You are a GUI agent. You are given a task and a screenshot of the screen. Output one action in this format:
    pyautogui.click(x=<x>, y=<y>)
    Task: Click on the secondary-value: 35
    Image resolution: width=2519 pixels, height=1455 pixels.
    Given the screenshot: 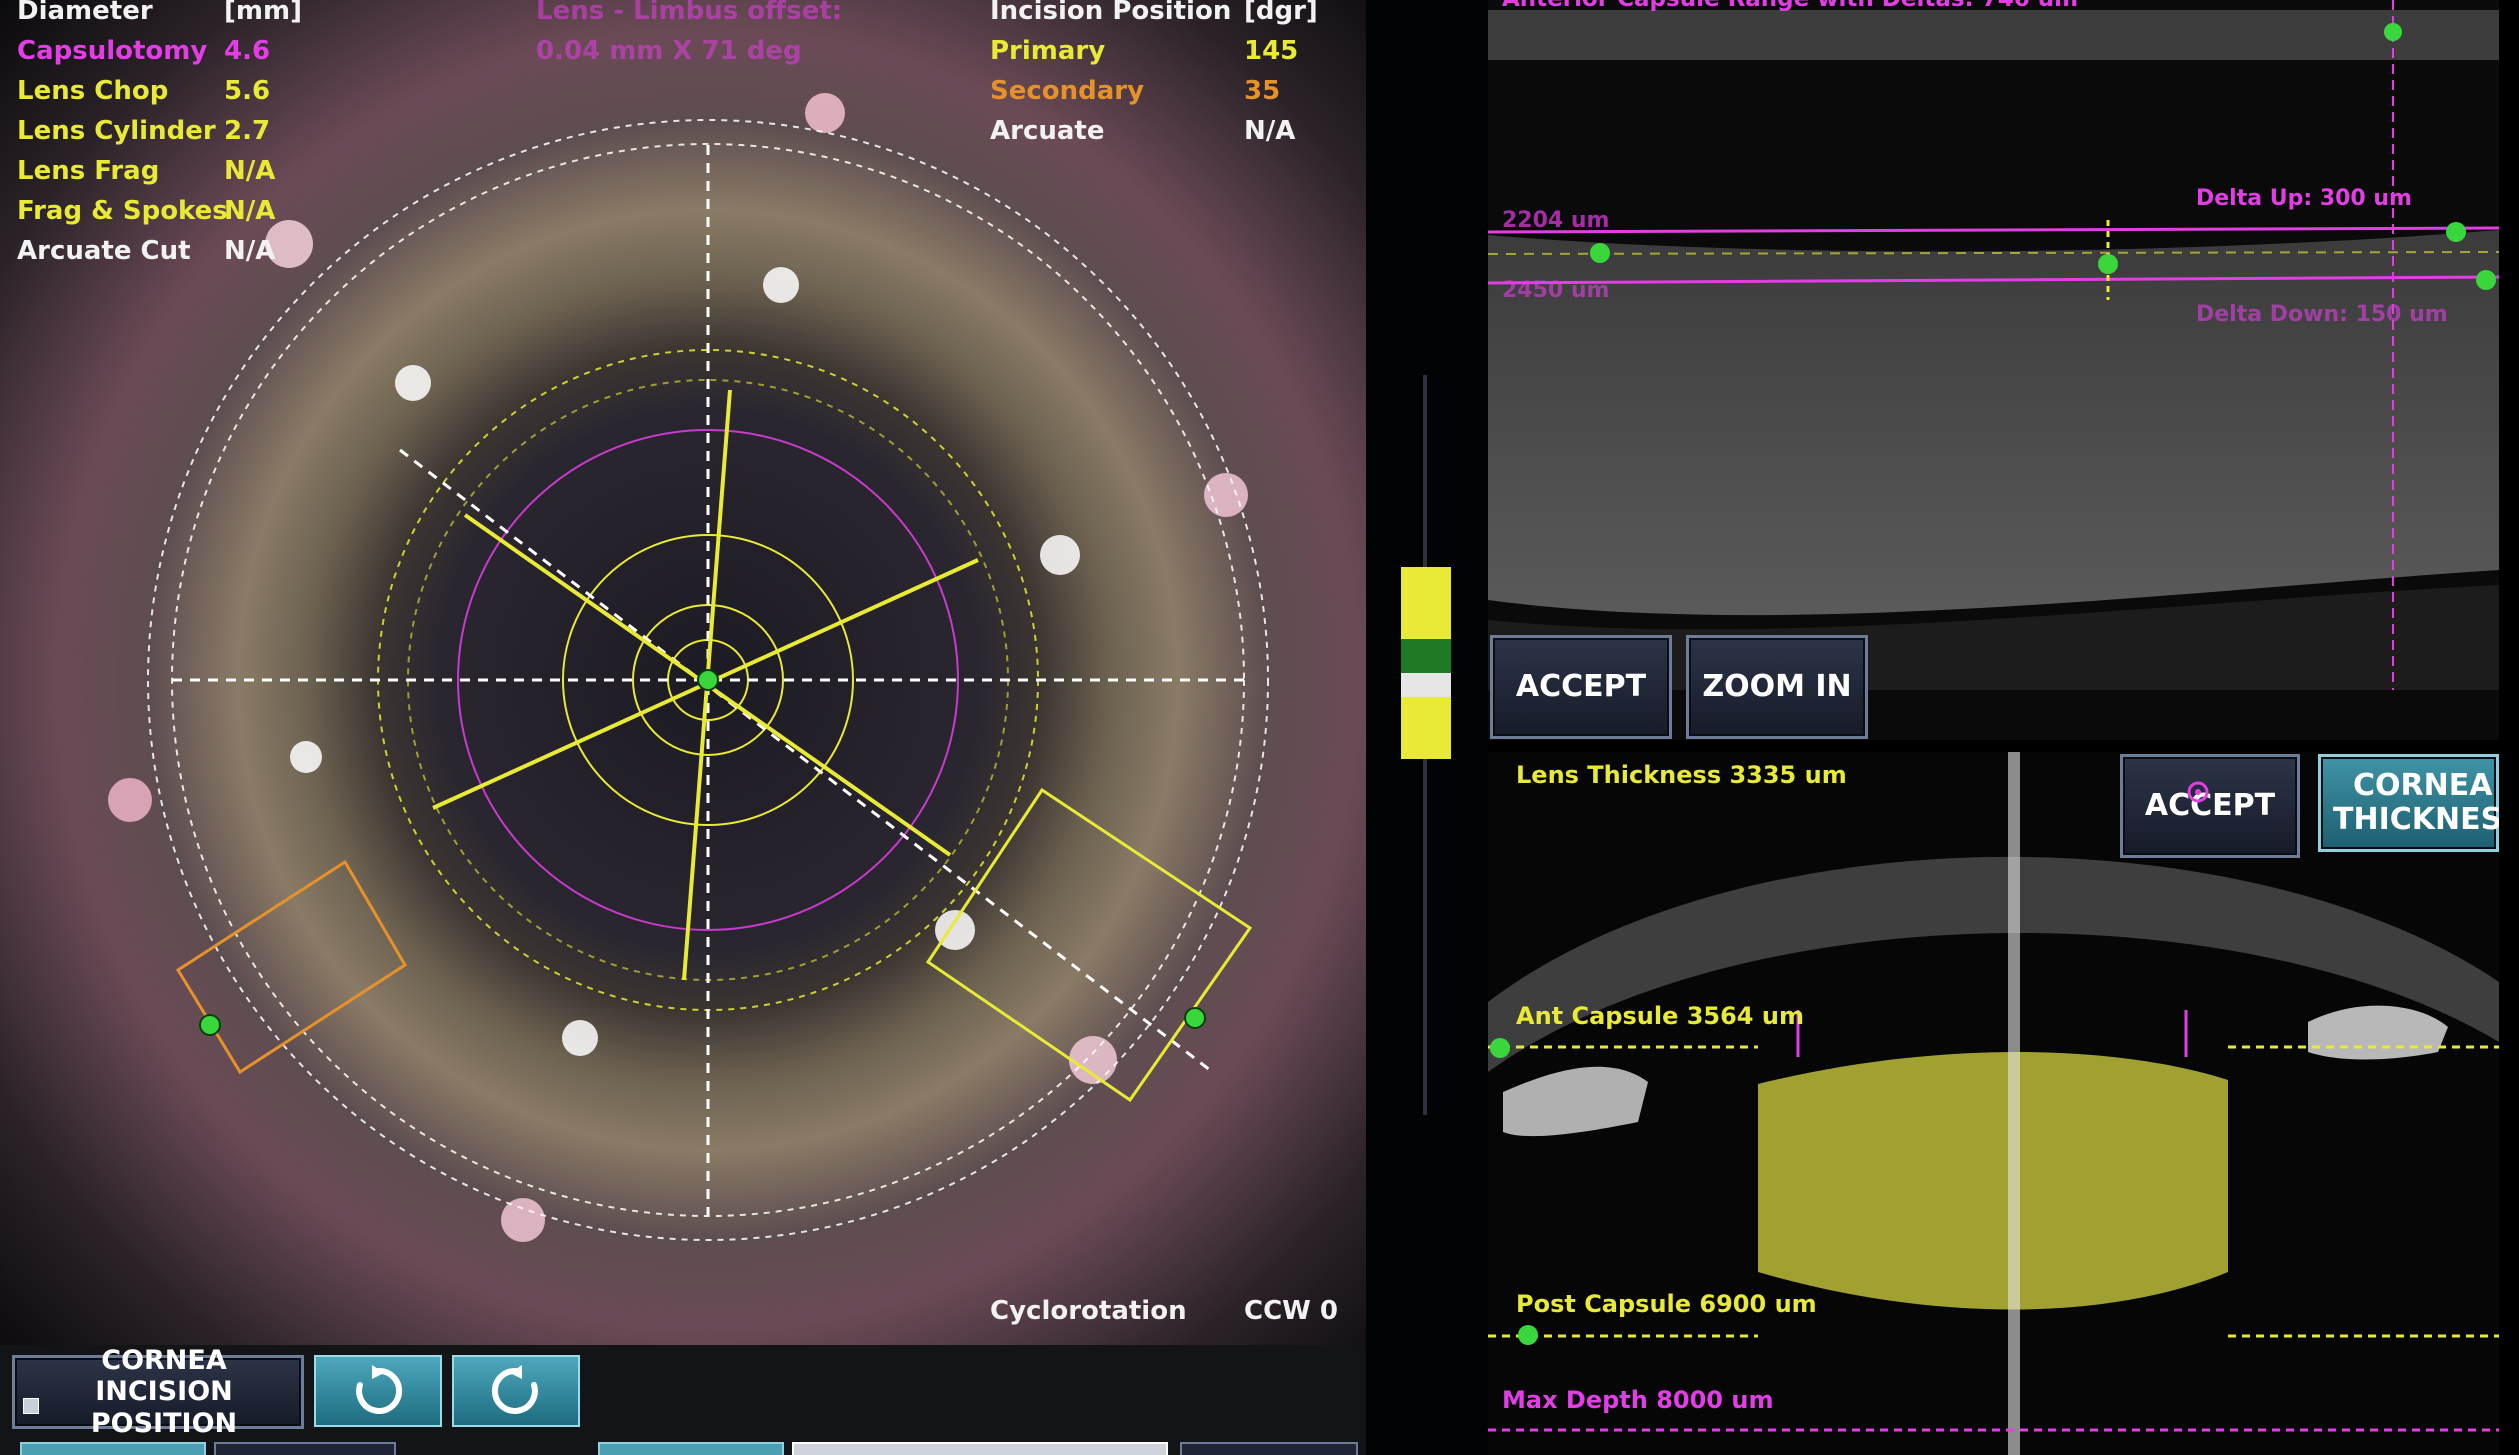 What is the action you would take?
    pyautogui.click(x=1262, y=91)
    